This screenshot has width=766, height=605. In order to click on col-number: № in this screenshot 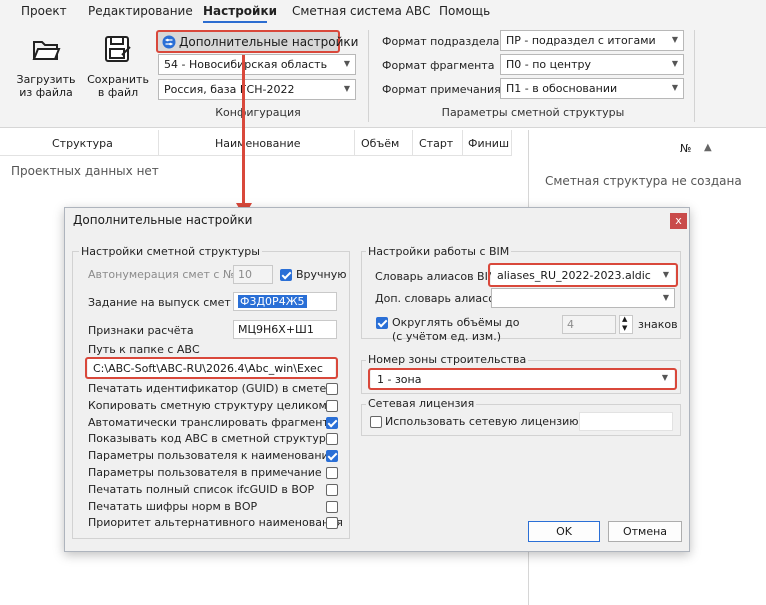, I will do `click(685, 148)`.